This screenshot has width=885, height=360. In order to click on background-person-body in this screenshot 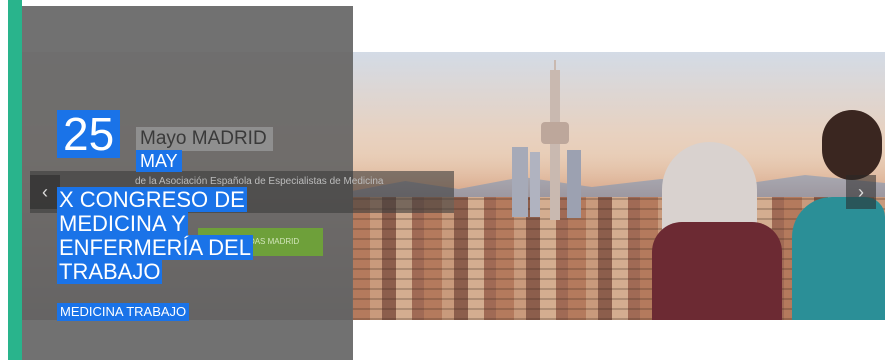, I will do `click(717, 271)`.